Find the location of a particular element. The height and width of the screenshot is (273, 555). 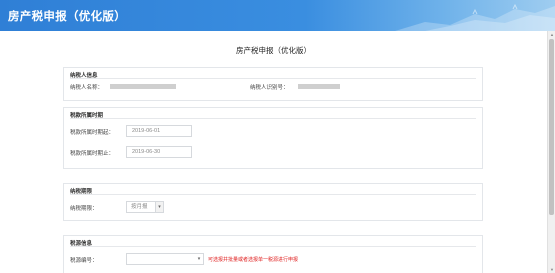

scroll-up-icon: ▲ is located at coordinates (551, 34).